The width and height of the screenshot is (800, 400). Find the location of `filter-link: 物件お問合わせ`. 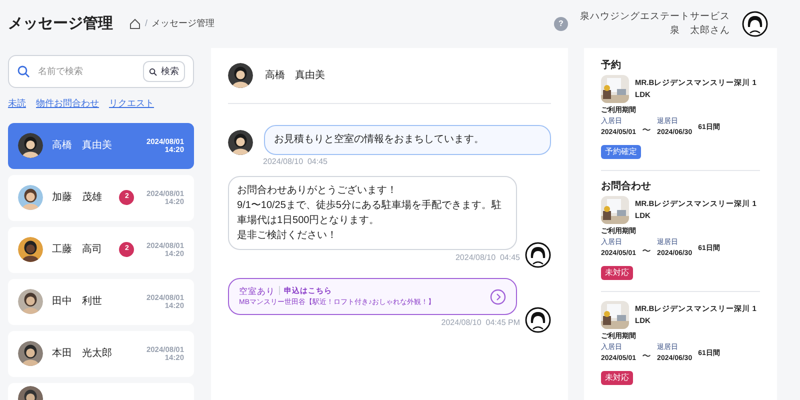

filter-link: 物件お問合わせ is located at coordinates (67, 103).